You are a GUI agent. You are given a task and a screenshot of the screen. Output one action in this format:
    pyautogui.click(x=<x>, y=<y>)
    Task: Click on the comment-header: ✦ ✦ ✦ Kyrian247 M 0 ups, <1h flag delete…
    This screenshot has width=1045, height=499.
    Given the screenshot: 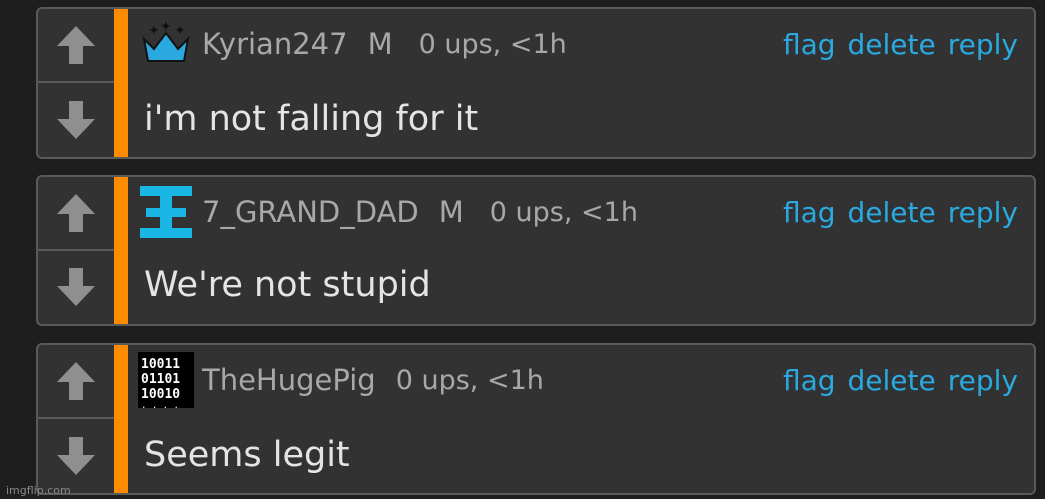 What is the action you would take?
    pyautogui.click(x=578, y=44)
    